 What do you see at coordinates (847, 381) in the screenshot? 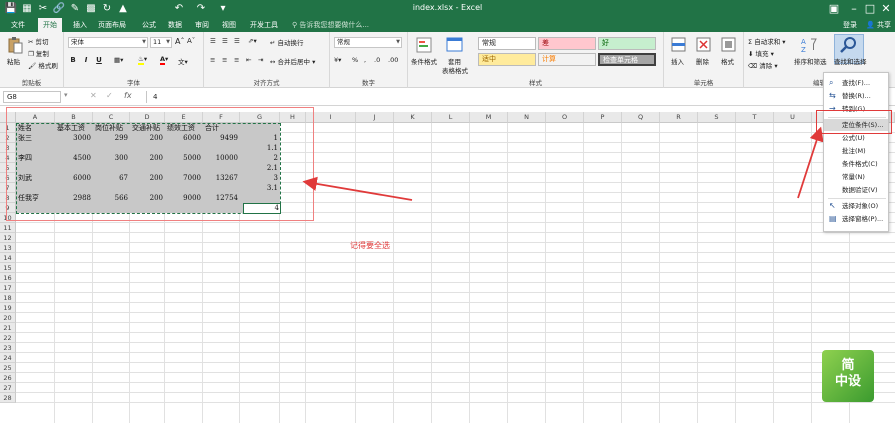
I see `logo-line2: 中设` at bounding box center [847, 381].